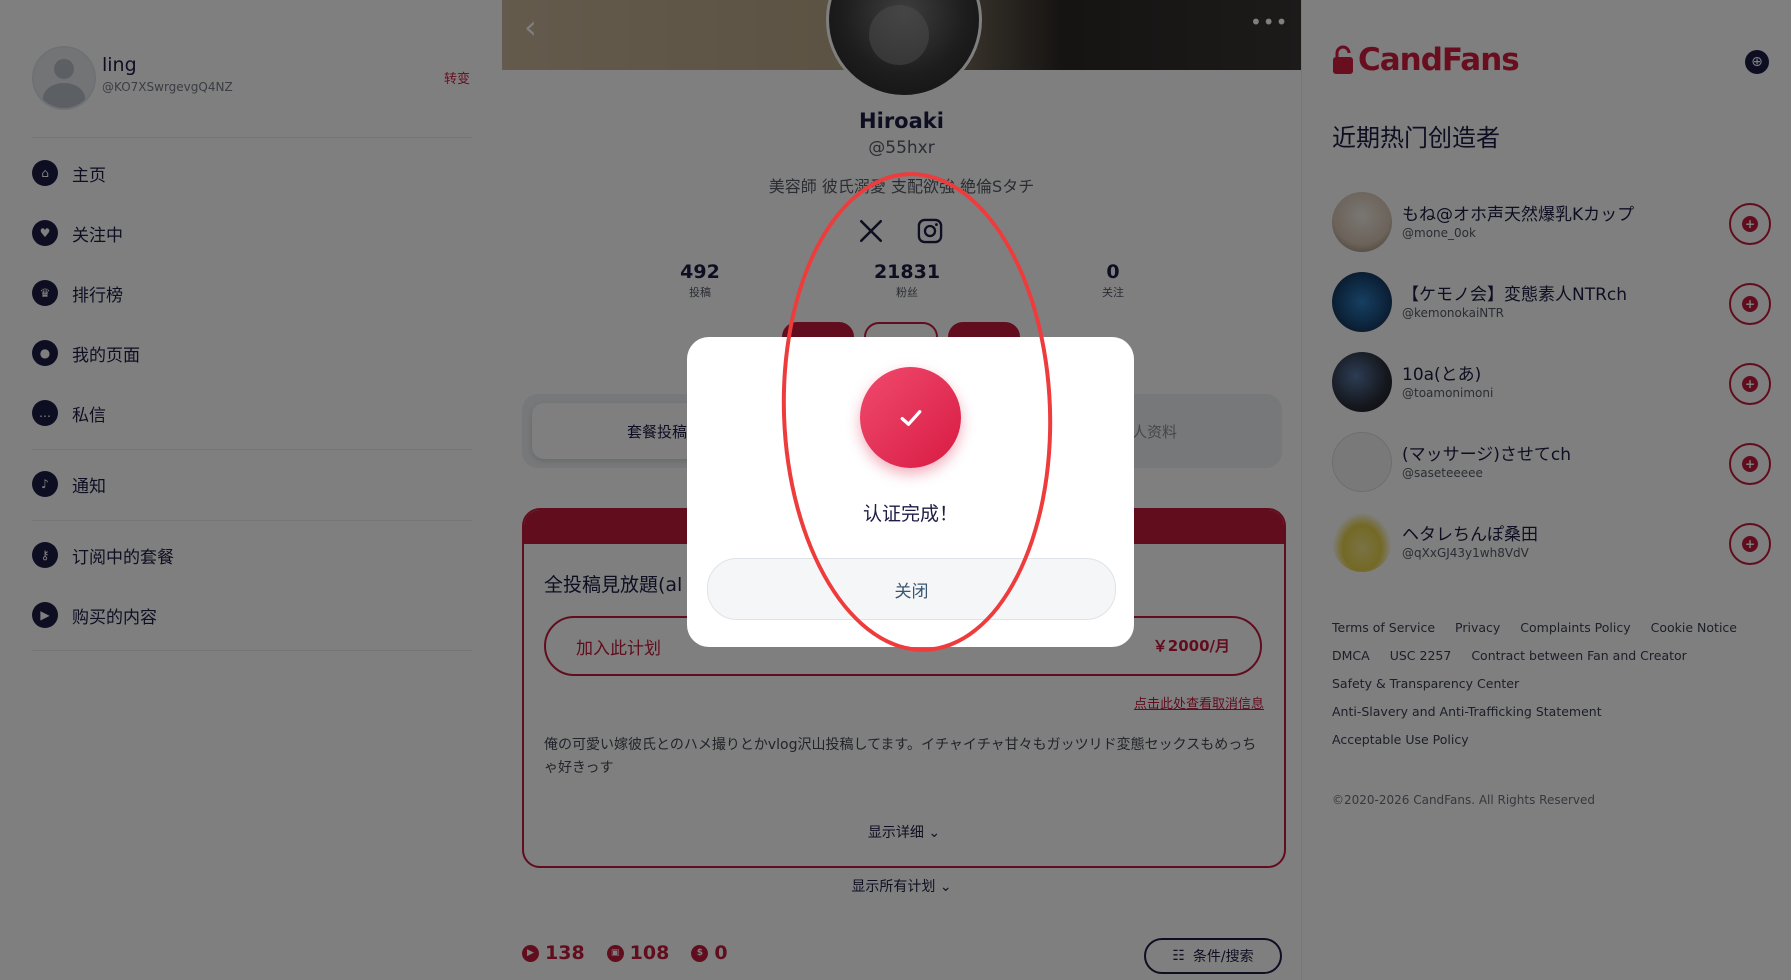 The width and height of the screenshot is (1791, 980). Describe the element at coordinates (911, 589) in the screenshot. I see `close-button: 关闭` at that location.